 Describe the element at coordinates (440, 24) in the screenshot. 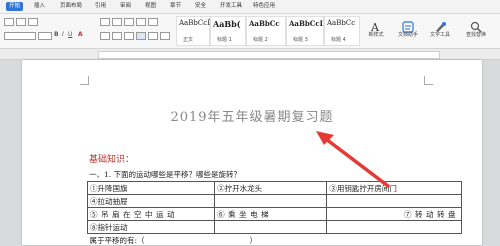

I see `text-tools-icon` at that location.